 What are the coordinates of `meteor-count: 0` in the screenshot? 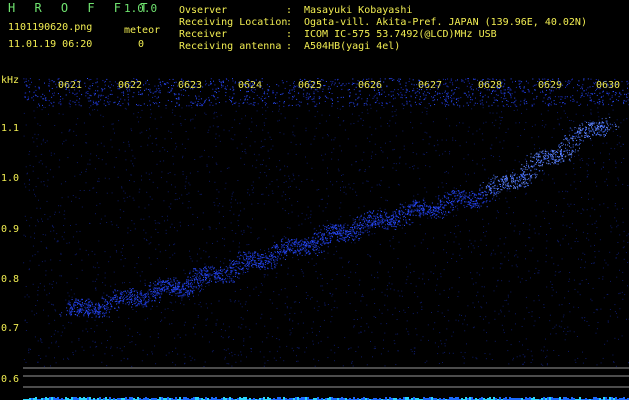 It's located at (141, 44).